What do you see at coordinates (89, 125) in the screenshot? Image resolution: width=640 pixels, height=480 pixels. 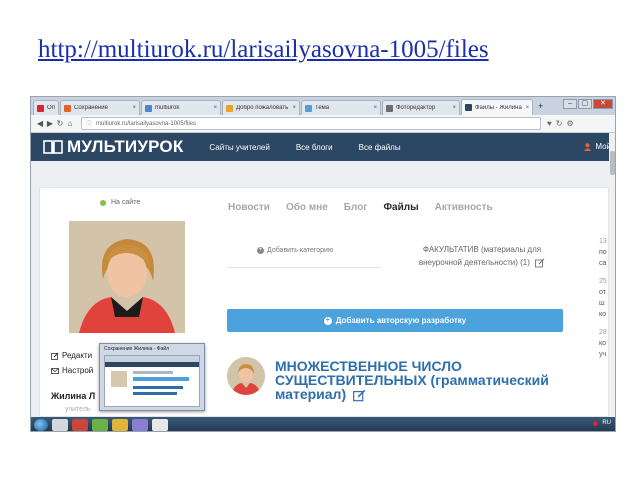 I see `page-info-icon: ⓘ` at bounding box center [89, 125].